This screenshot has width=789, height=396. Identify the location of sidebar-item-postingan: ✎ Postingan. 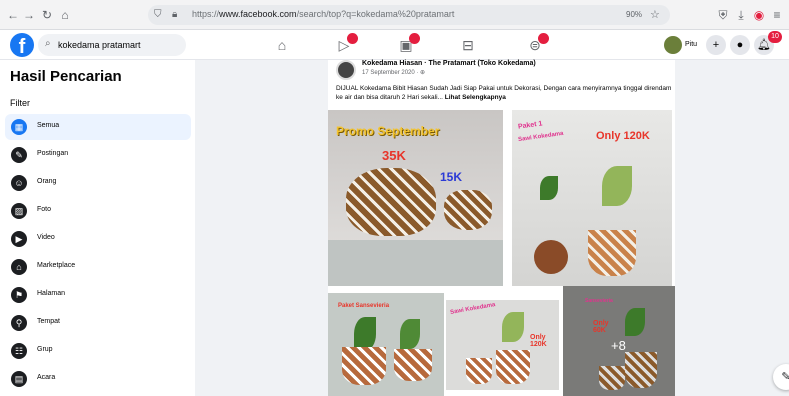
(98, 155).